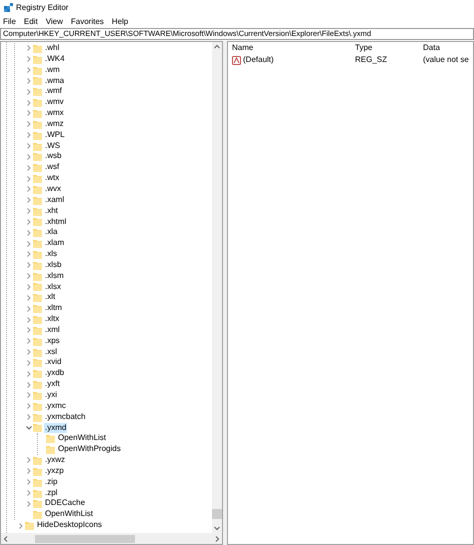 The height and width of the screenshot is (545, 474). I want to click on horizontal-scrollbar, so click(111, 538).